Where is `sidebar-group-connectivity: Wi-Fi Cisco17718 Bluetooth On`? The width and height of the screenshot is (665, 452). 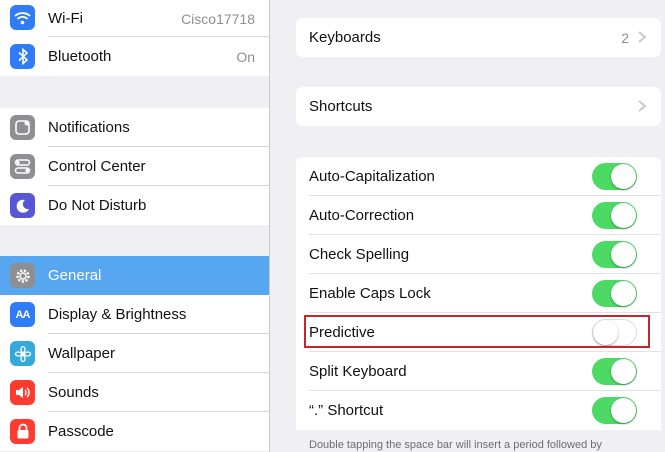
sidebar-group-connectivity: Wi-Fi Cisco17718 Bluetooth On is located at coordinates (134, 38).